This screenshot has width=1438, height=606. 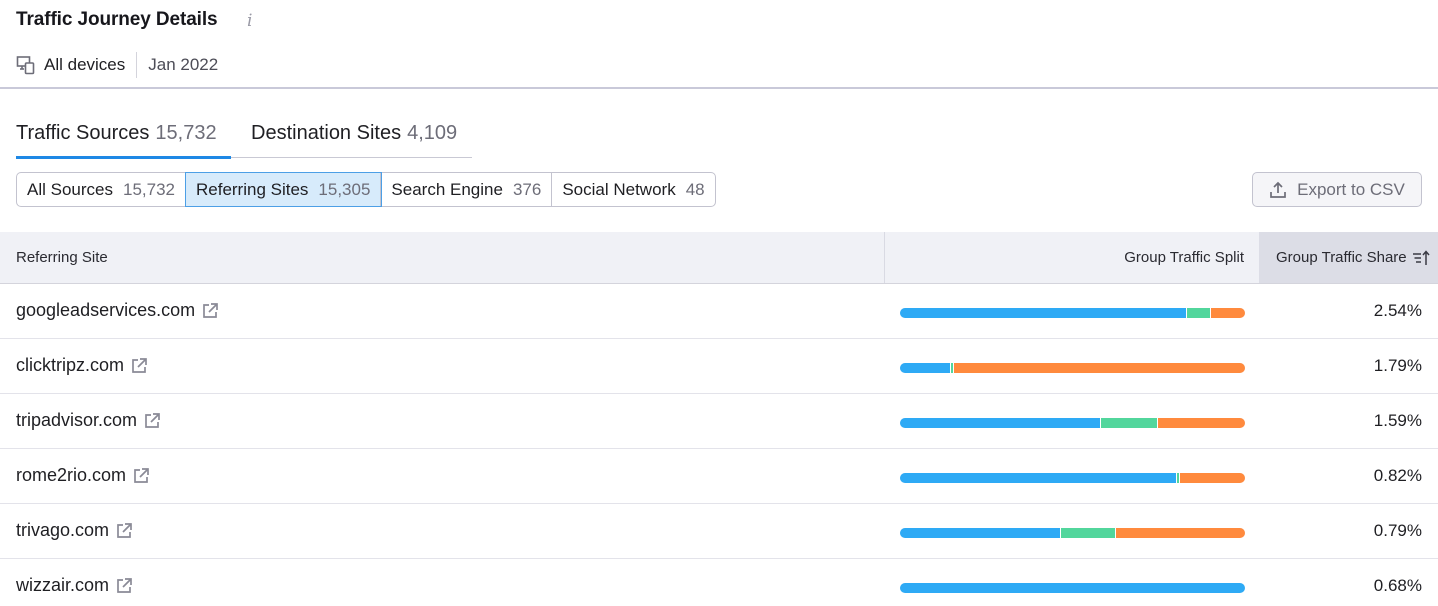 What do you see at coordinates (252, 189) in the screenshot?
I see `filter-label: Referring Sites` at bounding box center [252, 189].